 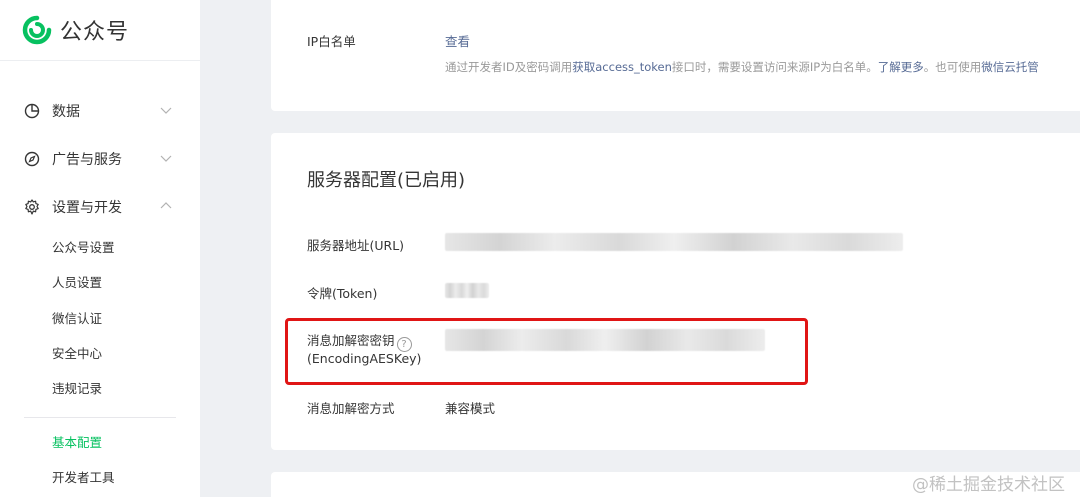 I want to click on nav-group-settings-dev: 设置与开发, so click(x=100, y=207).